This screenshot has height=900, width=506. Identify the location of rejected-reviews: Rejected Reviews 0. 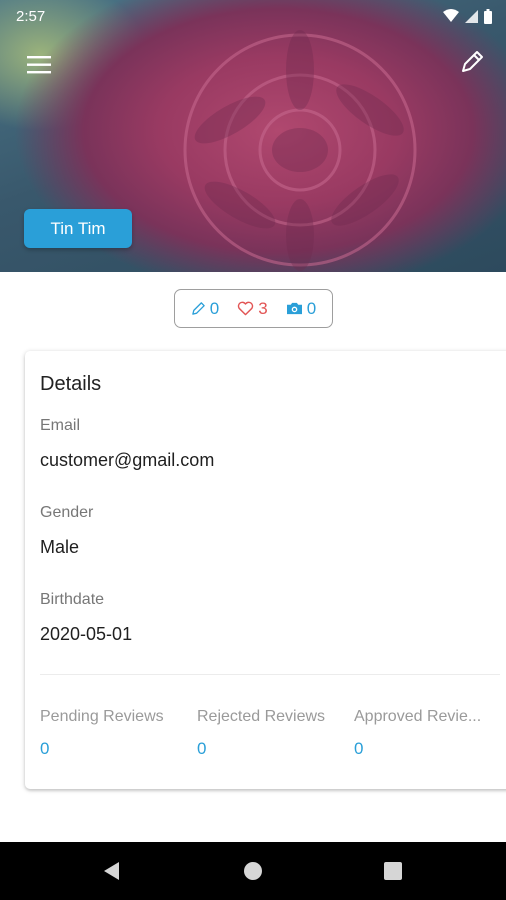
(272, 733).